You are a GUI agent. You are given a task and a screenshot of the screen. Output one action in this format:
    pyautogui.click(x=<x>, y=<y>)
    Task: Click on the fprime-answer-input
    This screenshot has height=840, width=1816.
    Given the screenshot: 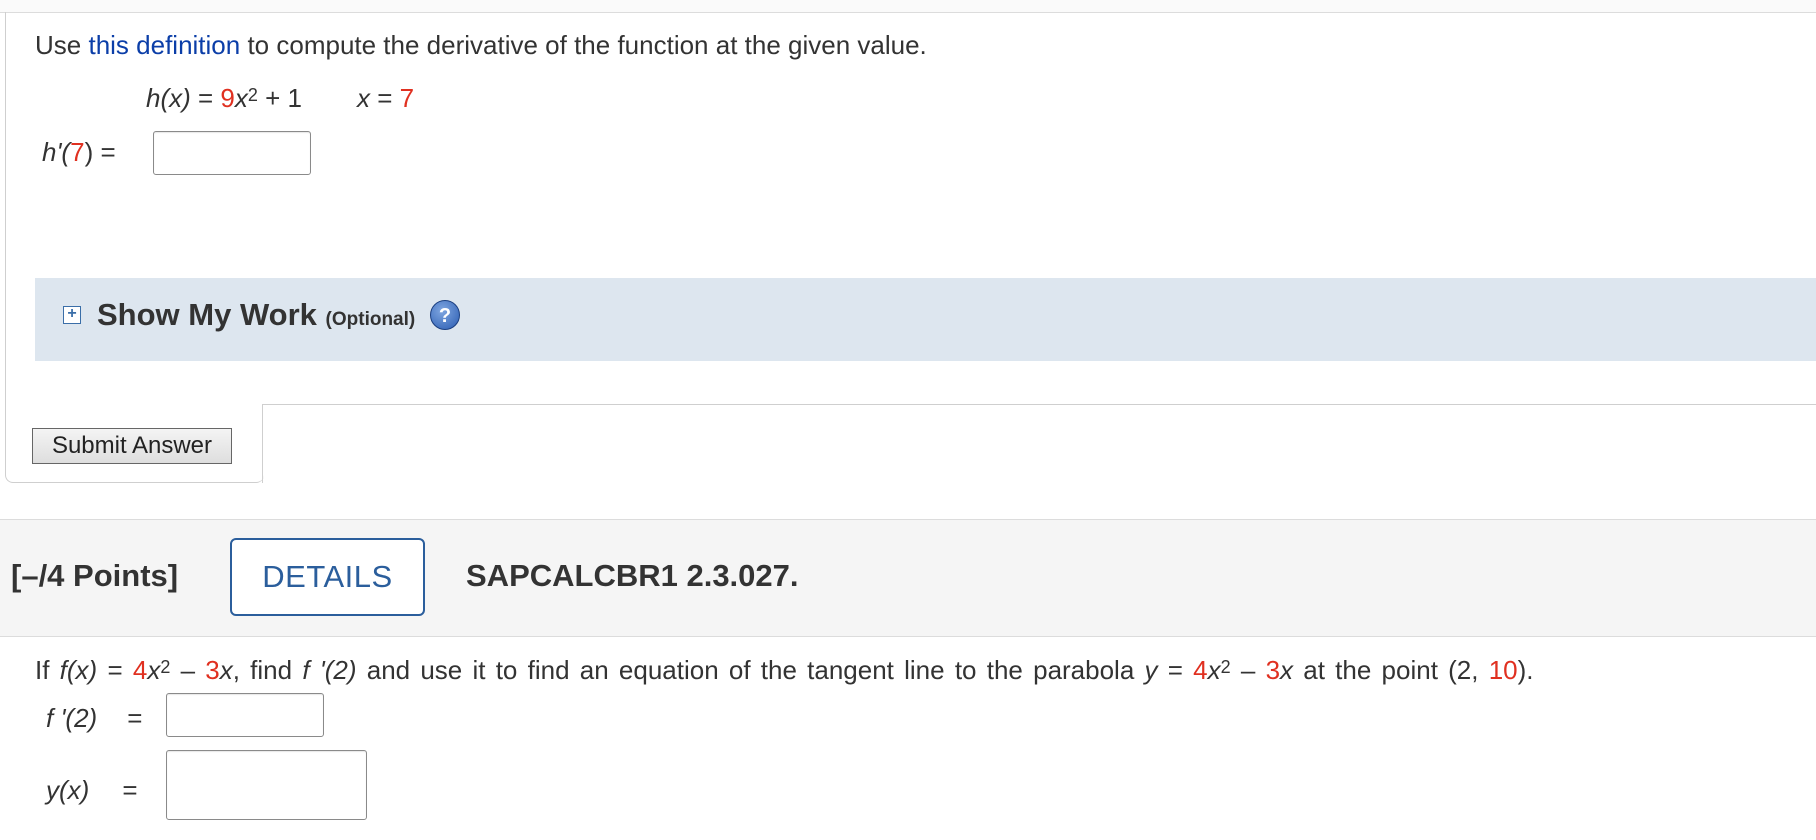 What is the action you would take?
    pyautogui.click(x=245, y=715)
    